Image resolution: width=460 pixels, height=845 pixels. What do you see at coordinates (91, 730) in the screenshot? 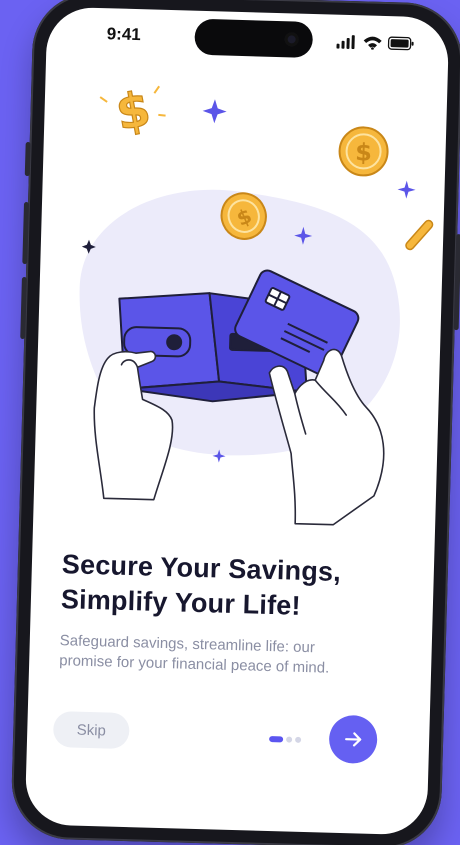
I see `skip-button: Skip` at bounding box center [91, 730].